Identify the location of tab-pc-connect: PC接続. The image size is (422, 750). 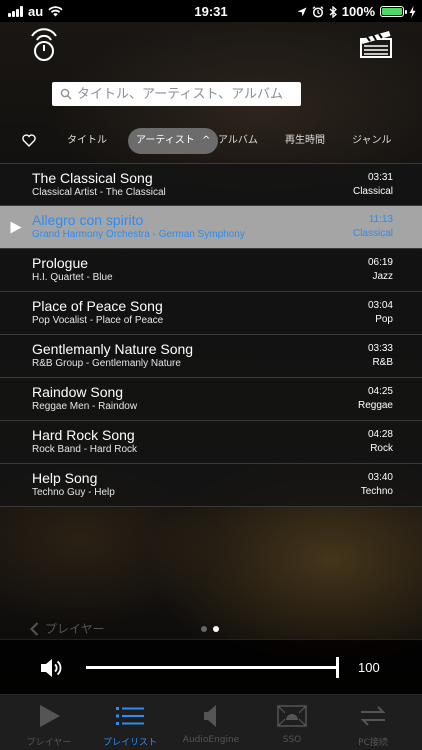
(373, 722).